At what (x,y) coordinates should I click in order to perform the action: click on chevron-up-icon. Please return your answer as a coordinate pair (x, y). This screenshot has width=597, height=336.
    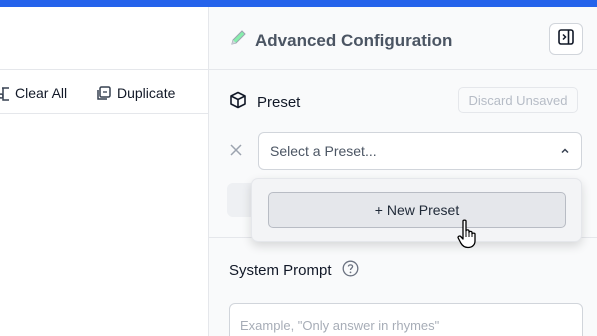
    Looking at the image, I should click on (565, 152).